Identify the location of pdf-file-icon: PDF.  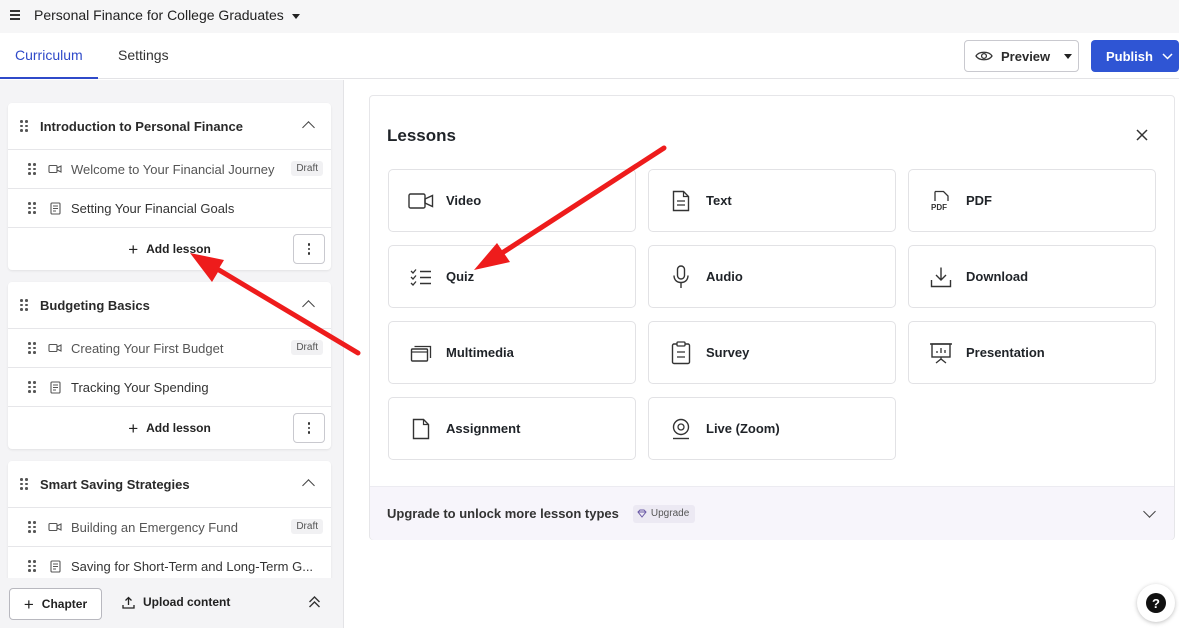
(941, 201).